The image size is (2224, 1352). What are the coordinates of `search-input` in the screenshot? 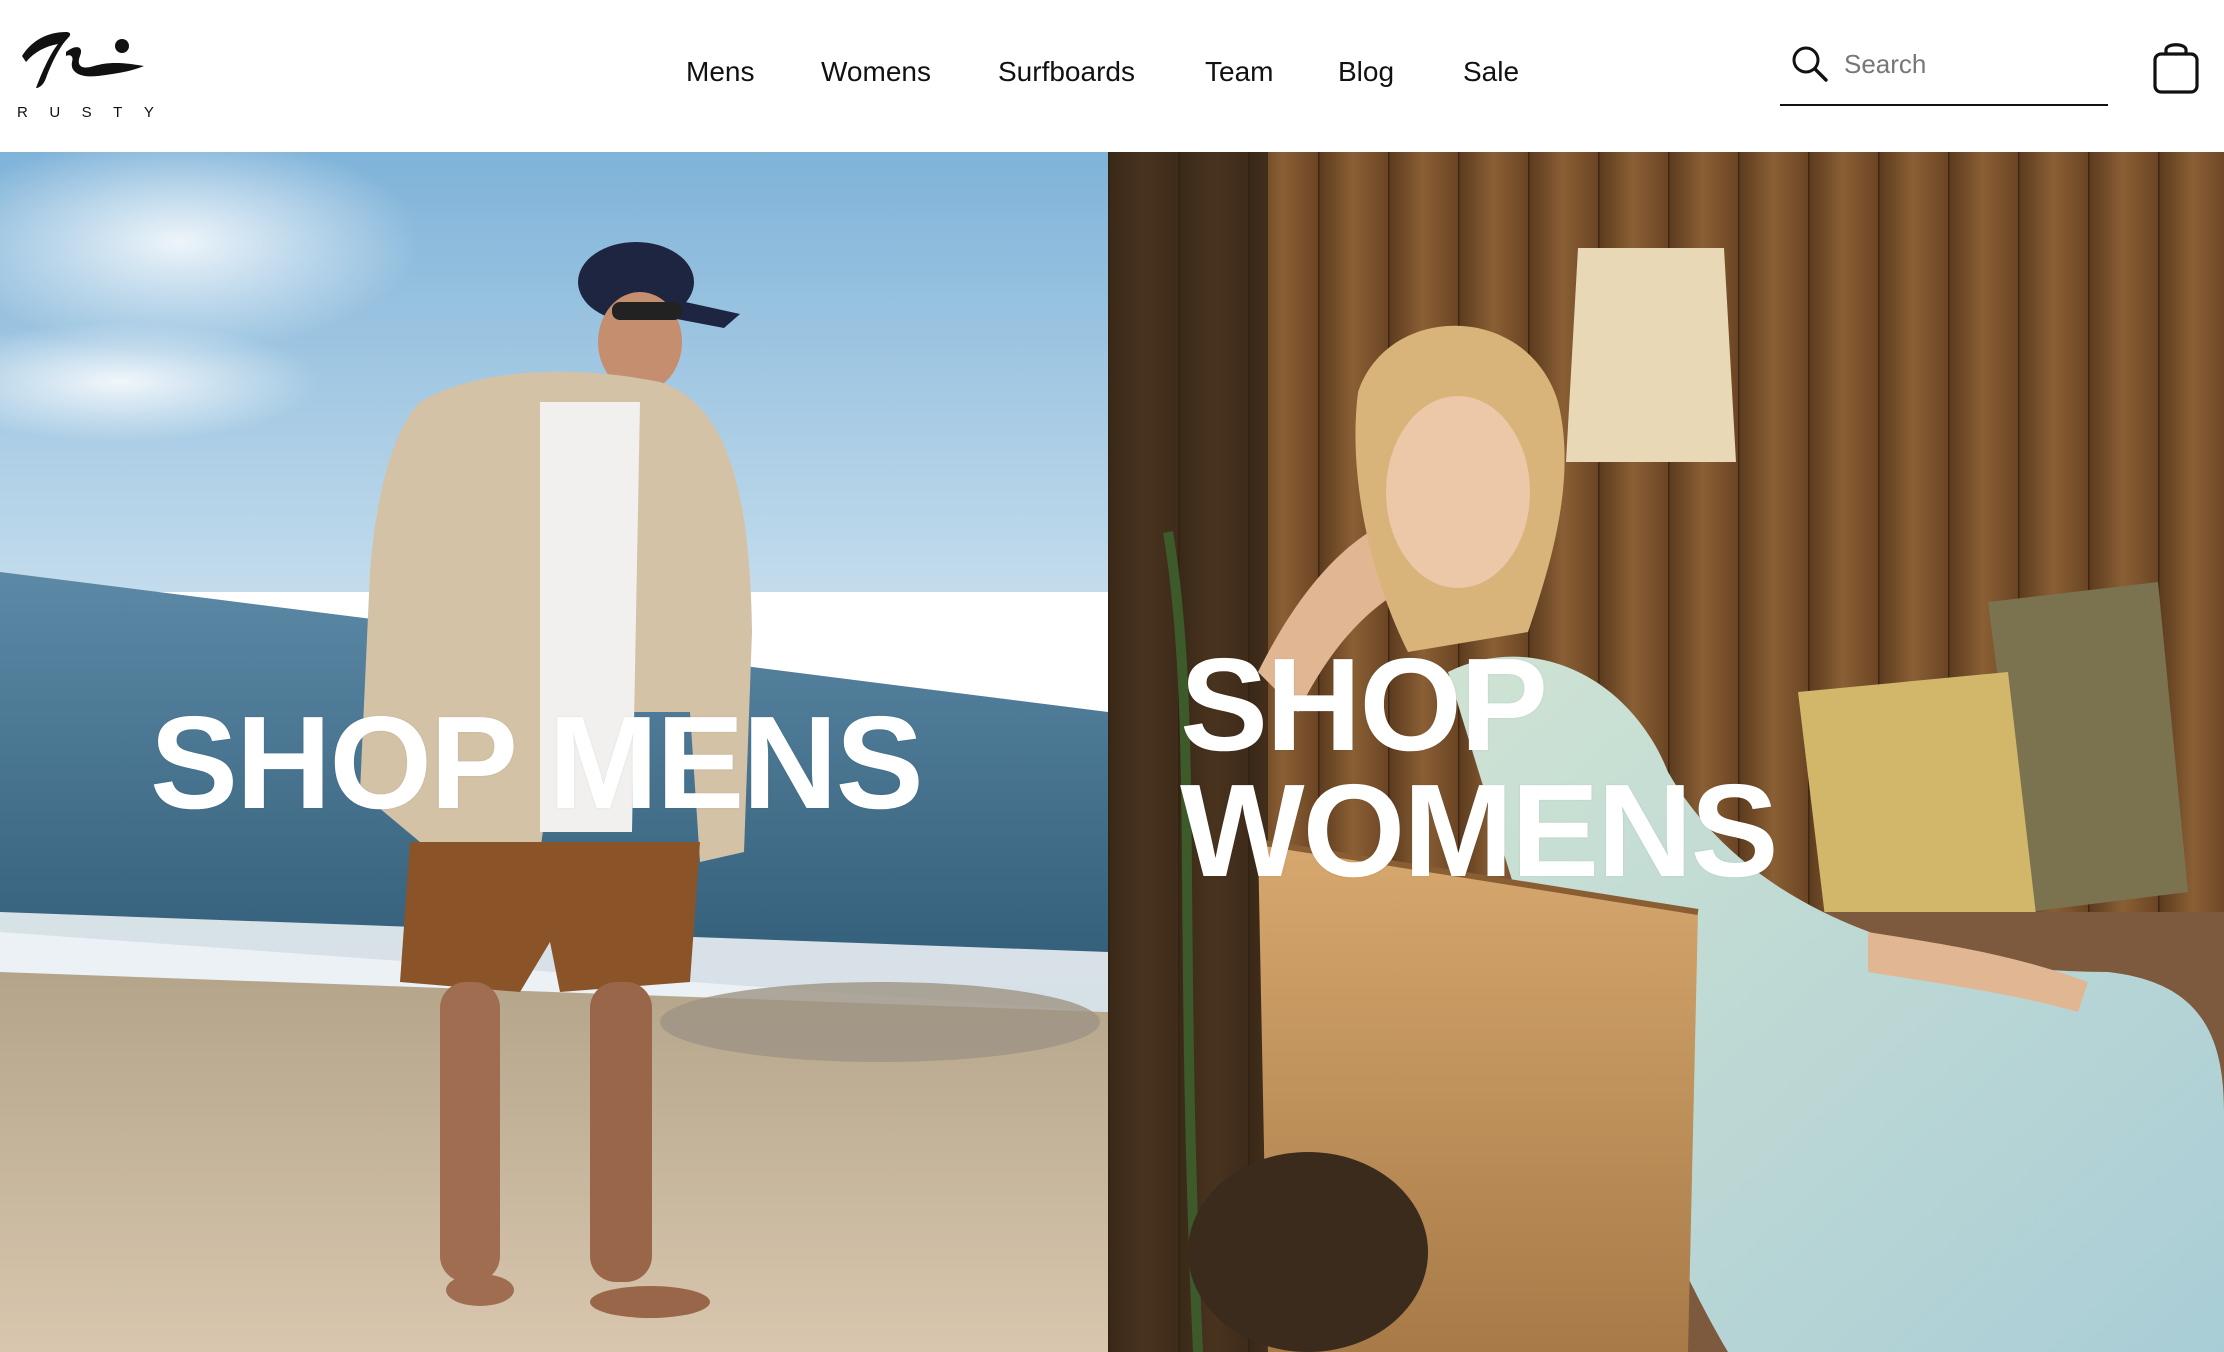 It's located at (1972, 64).